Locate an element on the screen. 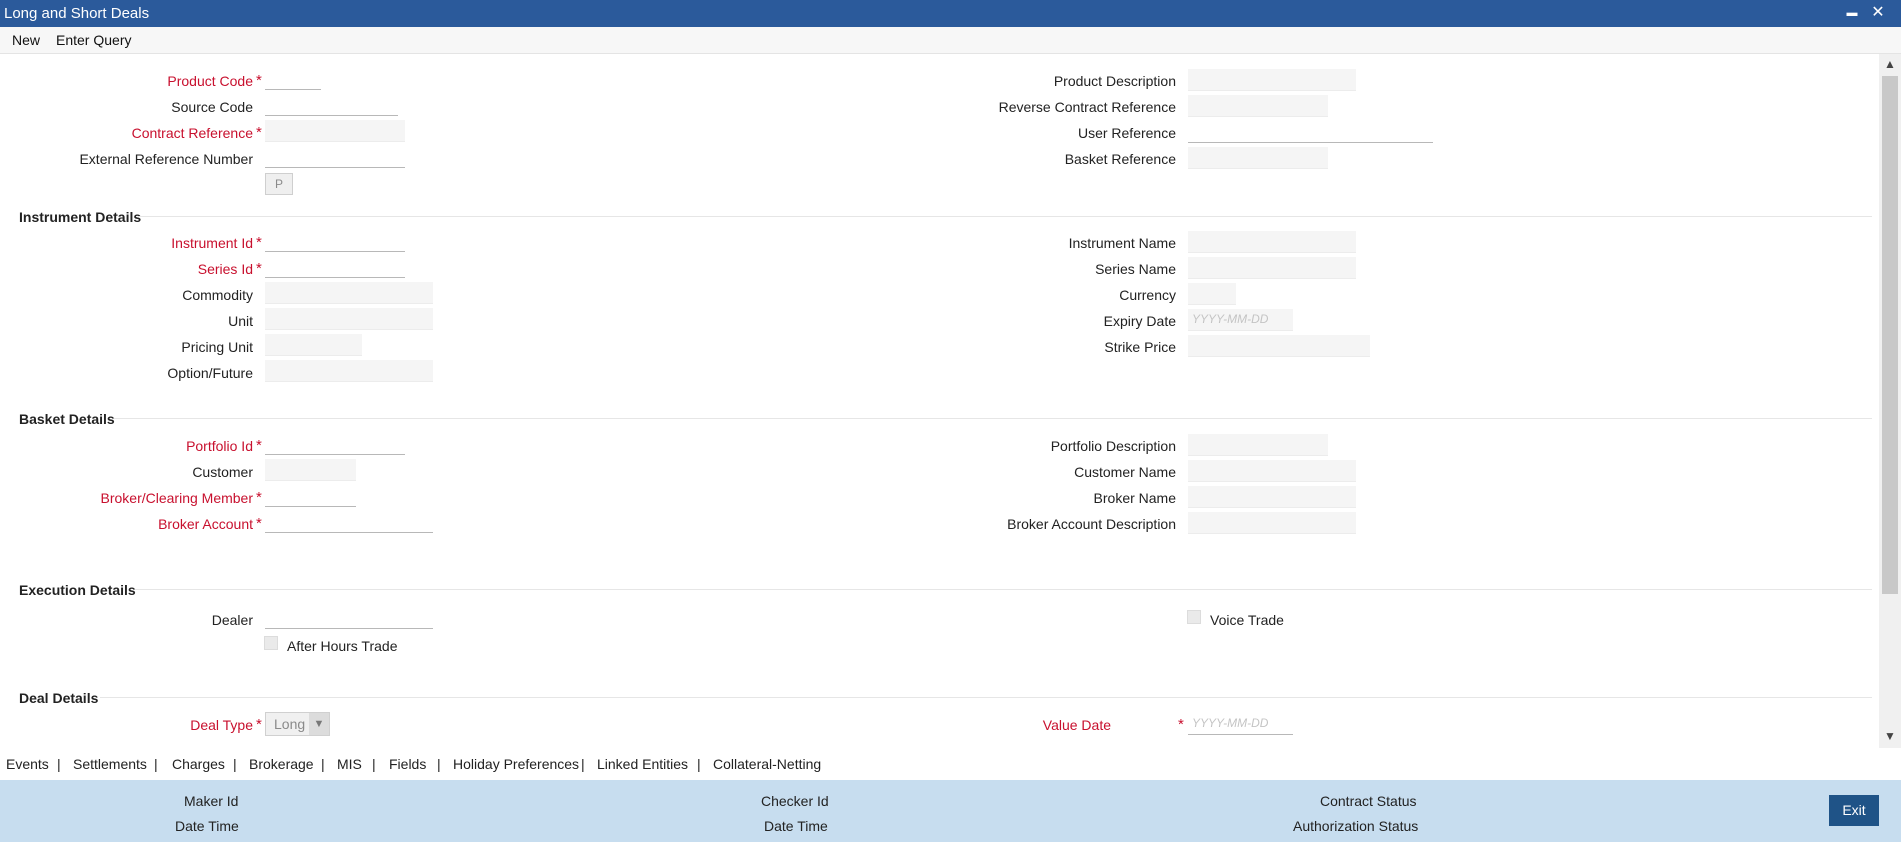  section-divider is located at coordinates (993, 418).